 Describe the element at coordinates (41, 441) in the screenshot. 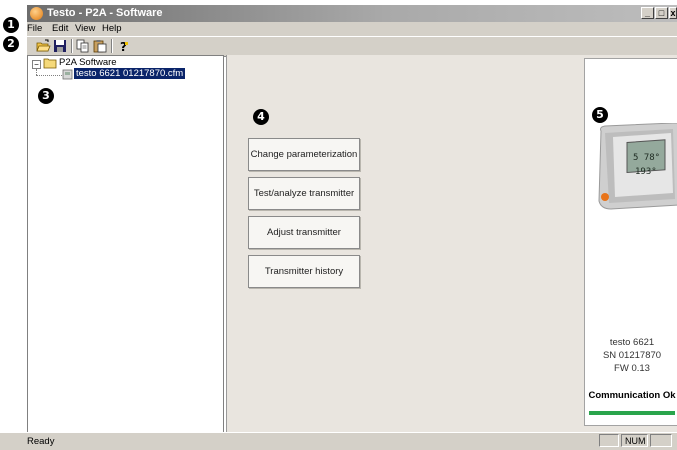

I see `status-text: Ready` at that location.